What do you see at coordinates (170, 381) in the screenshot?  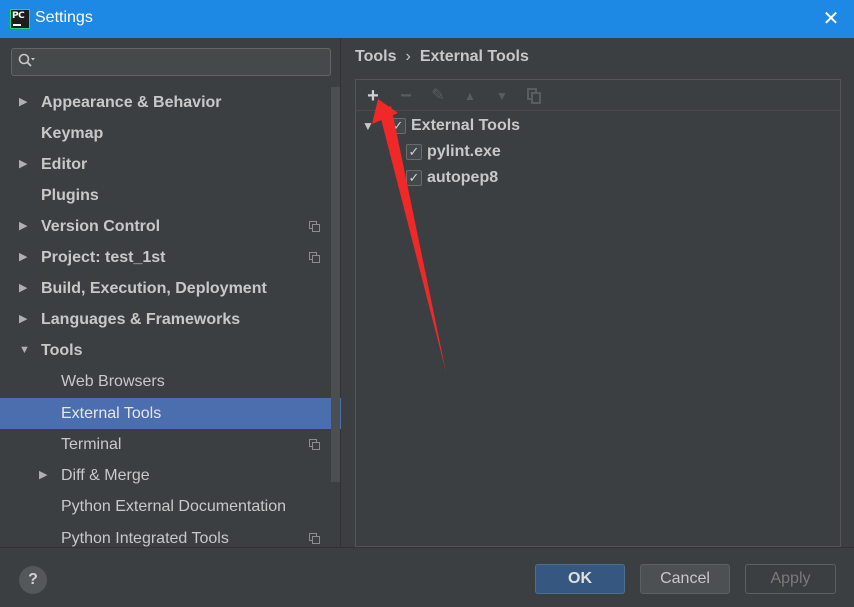 I see `sidebar-item-web-browsers: Web Browsers` at bounding box center [170, 381].